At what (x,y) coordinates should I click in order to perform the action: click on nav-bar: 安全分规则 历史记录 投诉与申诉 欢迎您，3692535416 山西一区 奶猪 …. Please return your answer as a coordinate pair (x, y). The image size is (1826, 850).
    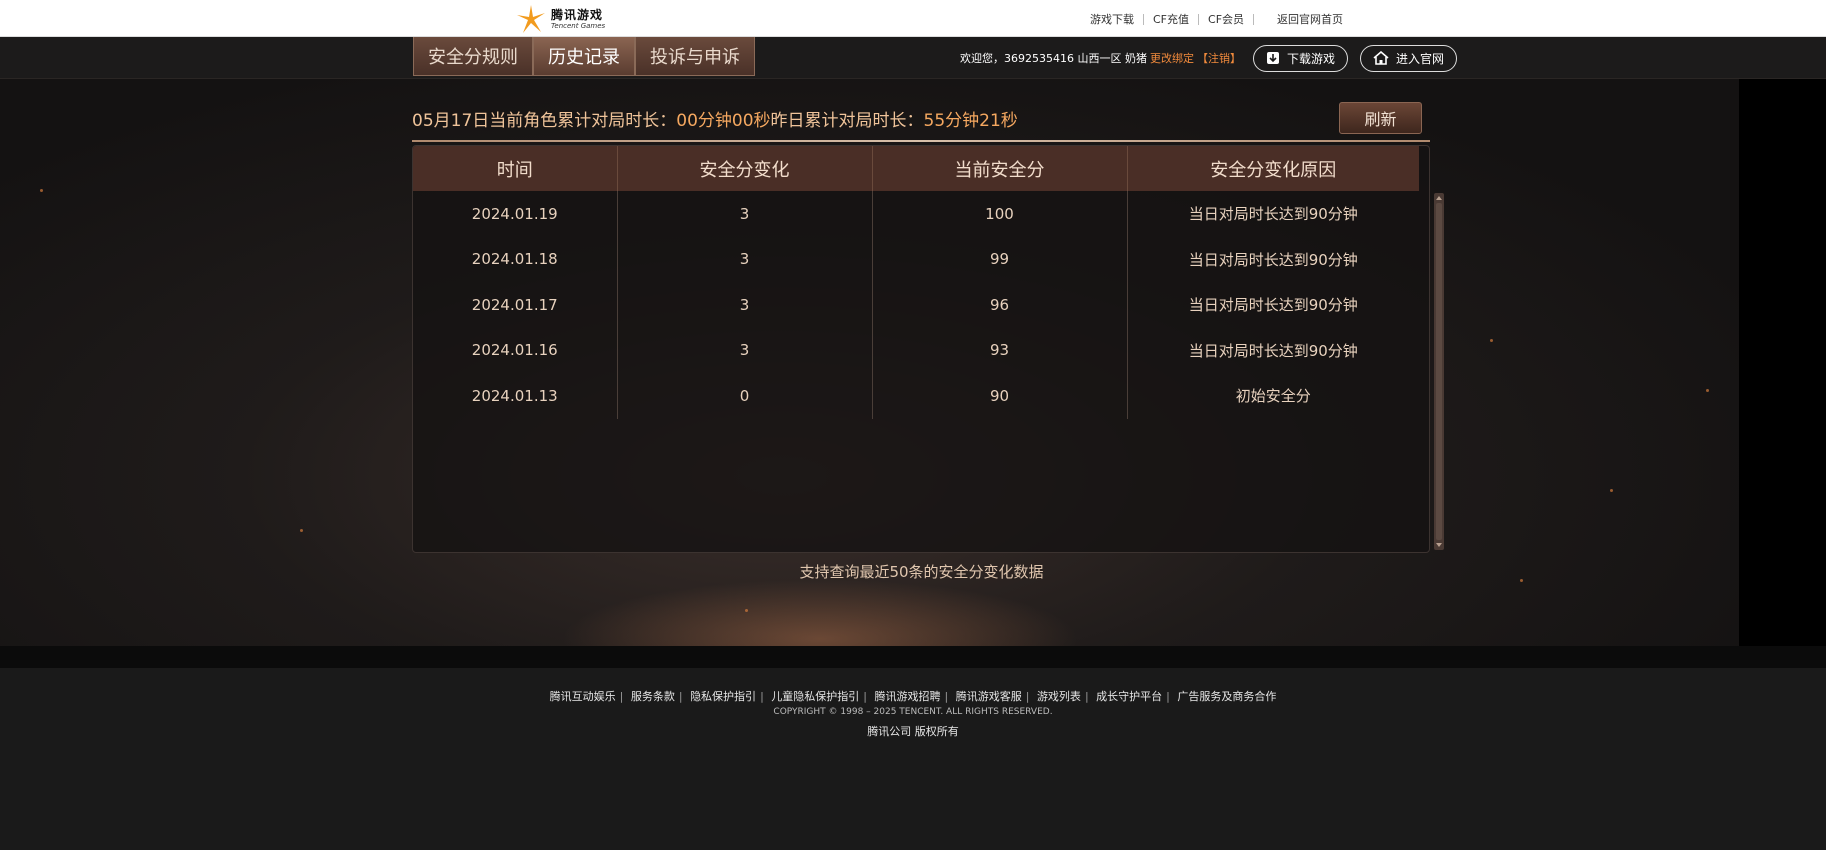
    Looking at the image, I should click on (913, 58).